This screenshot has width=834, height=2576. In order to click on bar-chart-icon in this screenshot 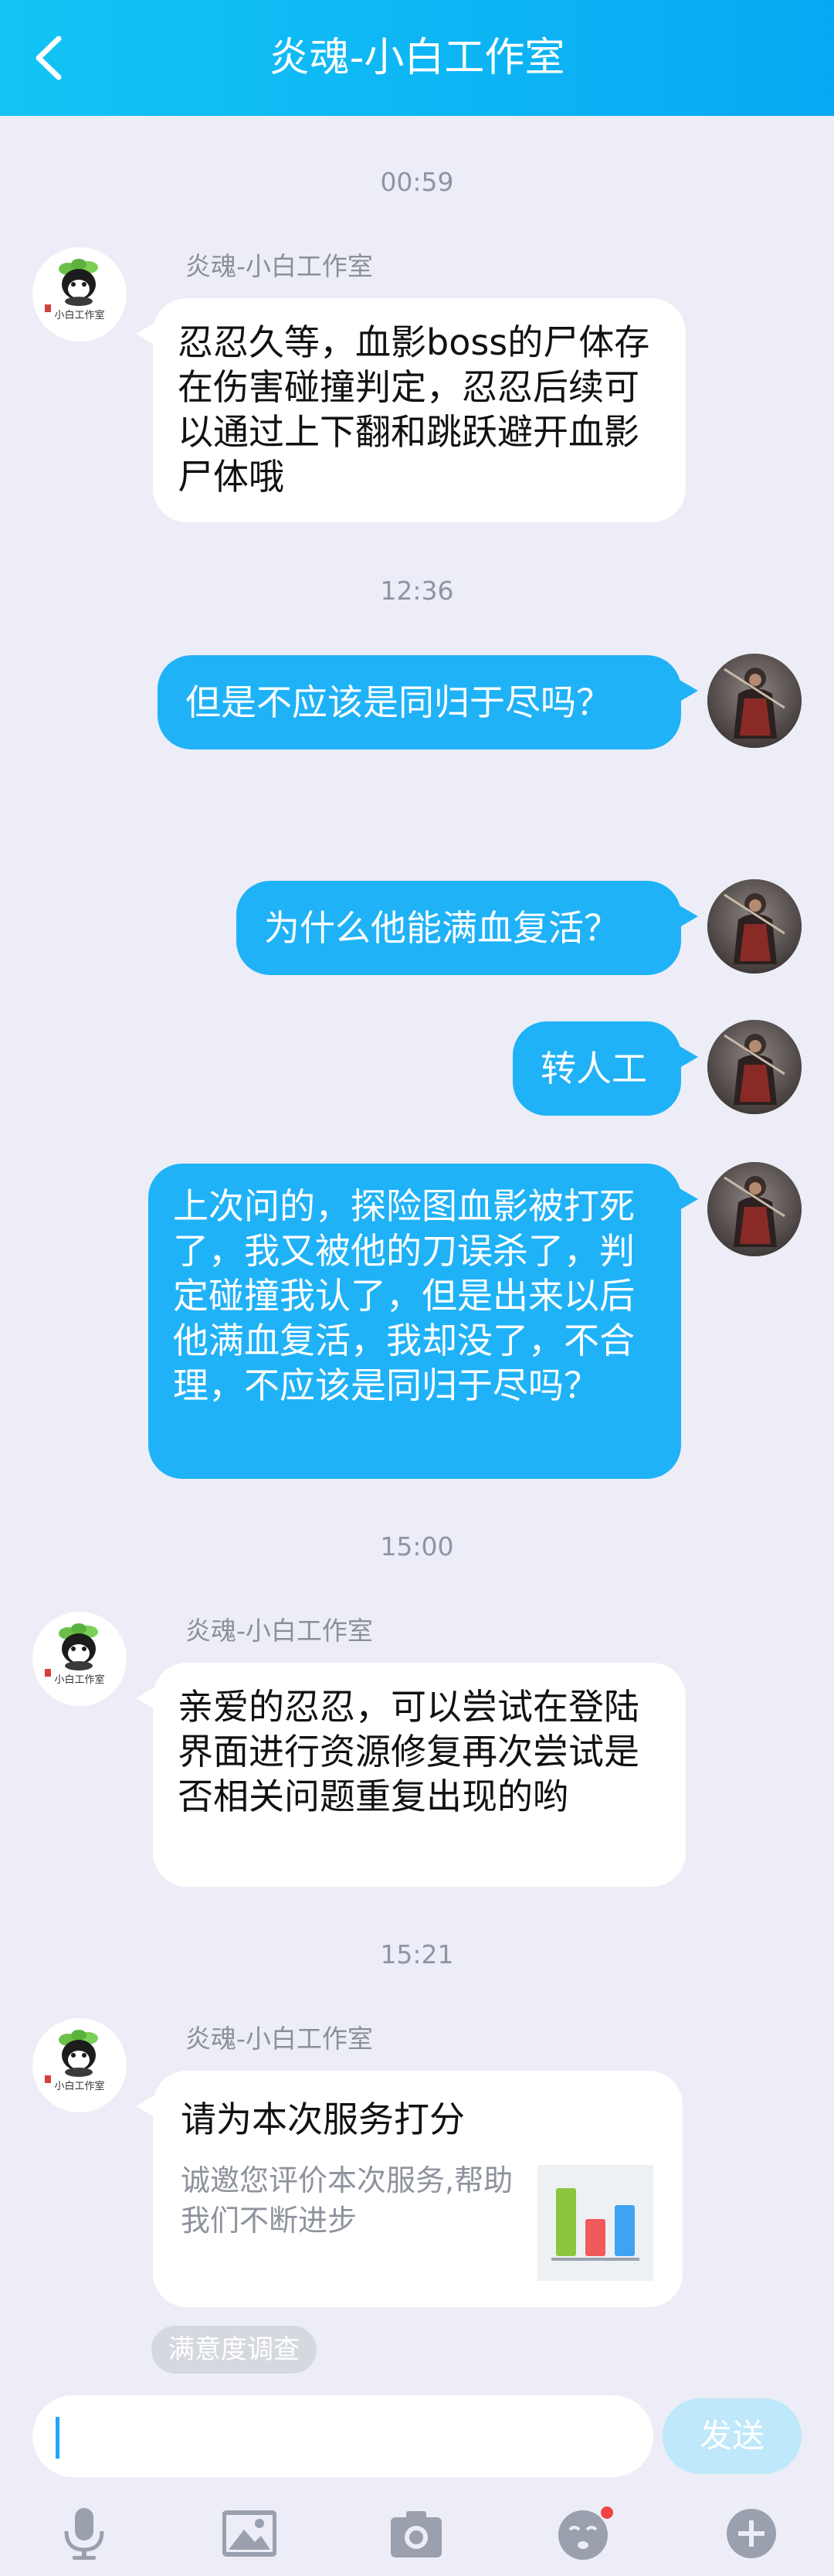, I will do `click(595, 2223)`.